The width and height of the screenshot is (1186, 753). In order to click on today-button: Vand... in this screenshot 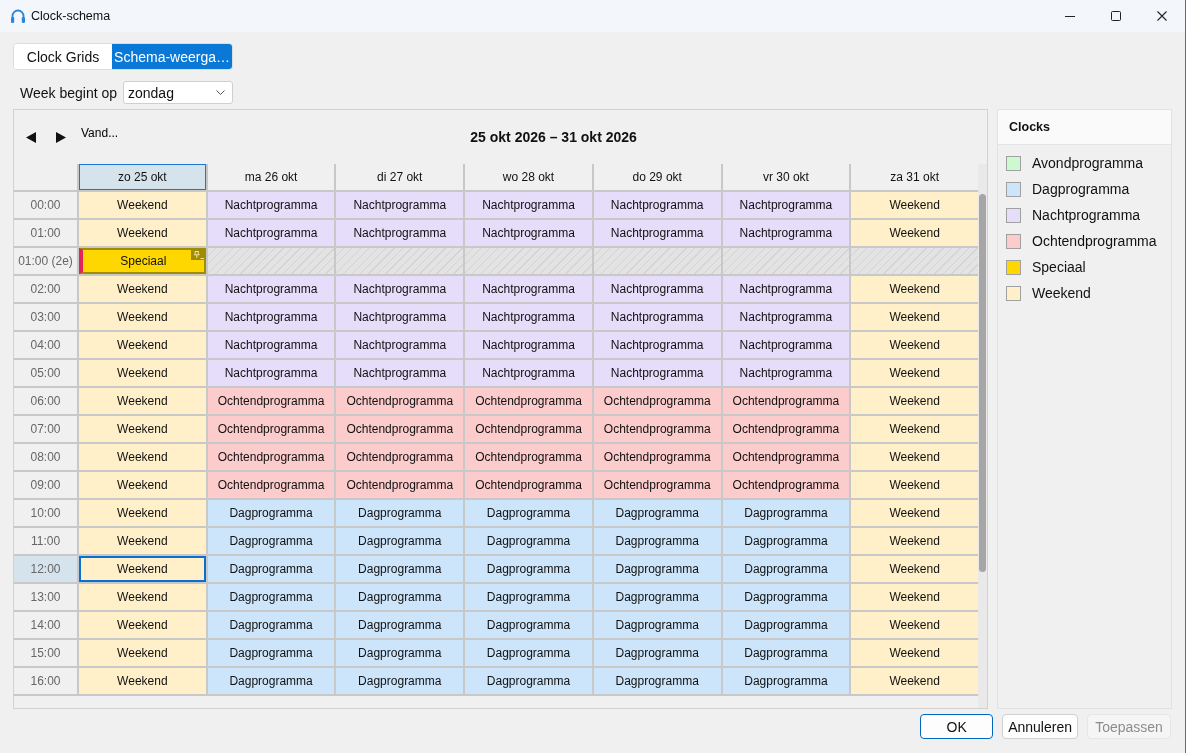, I will do `click(100, 133)`.